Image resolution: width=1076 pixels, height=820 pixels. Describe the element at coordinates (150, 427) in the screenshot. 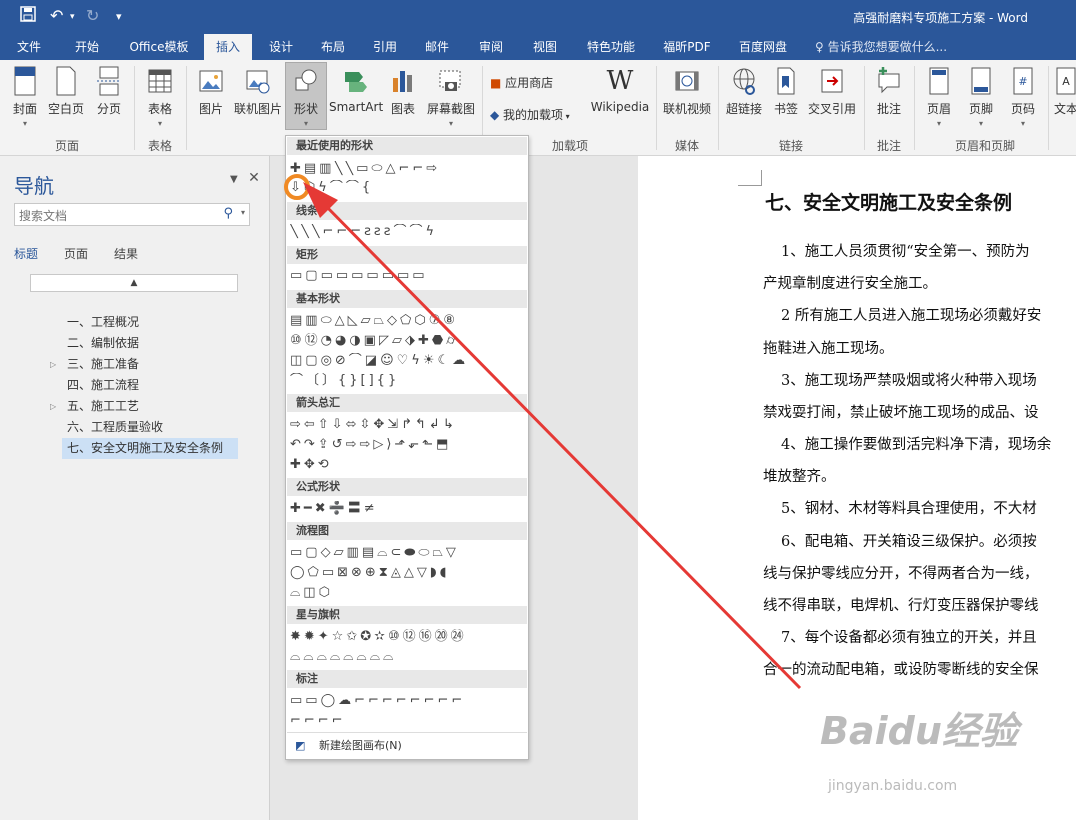

I see `nav-heading-item: 六、工程质量验收` at that location.